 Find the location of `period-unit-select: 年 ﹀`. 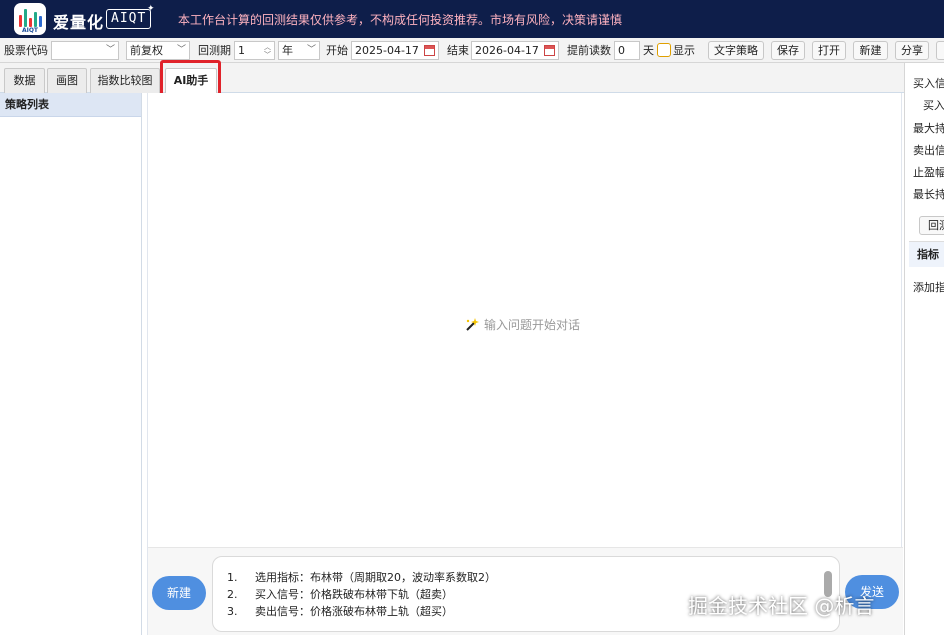

period-unit-select: 年 ﹀ is located at coordinates (299, 50).